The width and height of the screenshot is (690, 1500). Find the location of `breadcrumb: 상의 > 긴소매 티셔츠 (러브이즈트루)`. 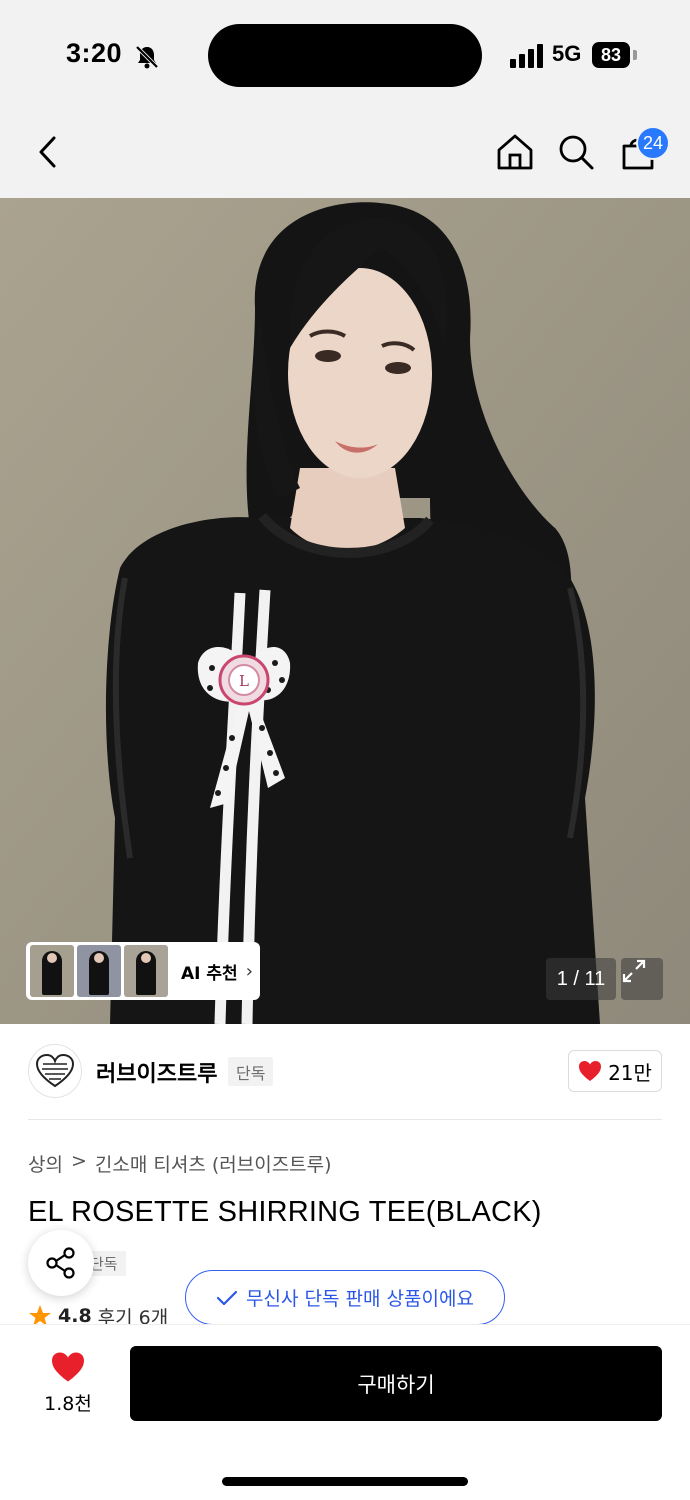

breadcrumb: 상의 > 긴소매 티셔츠 (러브이즈트루) is located at coordinates (180, 1163).